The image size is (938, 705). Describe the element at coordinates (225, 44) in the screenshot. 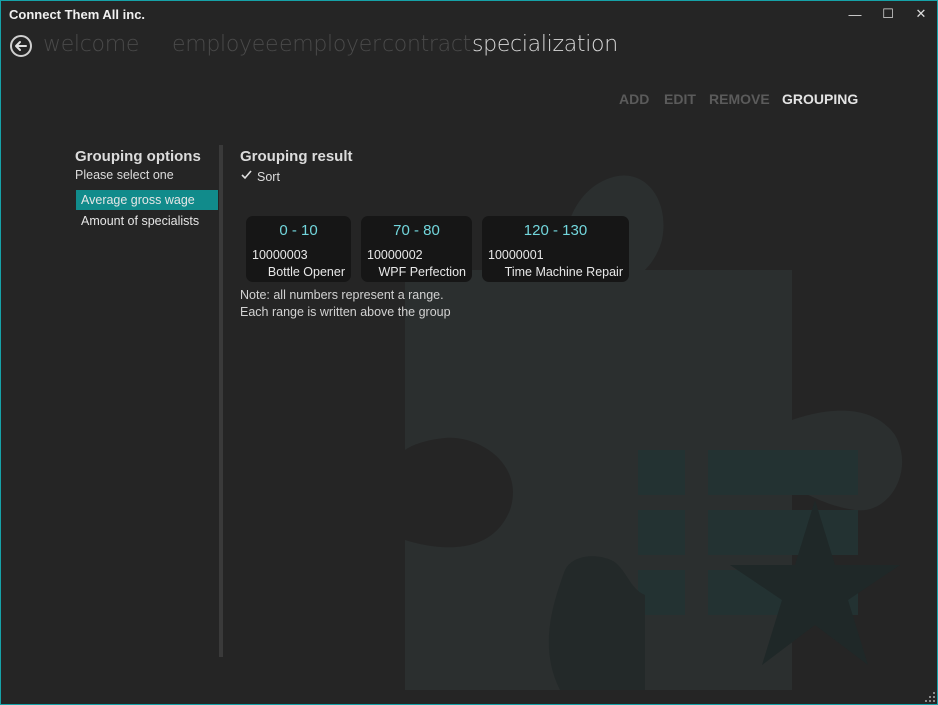

I see `nav-employee: employee` at that location.